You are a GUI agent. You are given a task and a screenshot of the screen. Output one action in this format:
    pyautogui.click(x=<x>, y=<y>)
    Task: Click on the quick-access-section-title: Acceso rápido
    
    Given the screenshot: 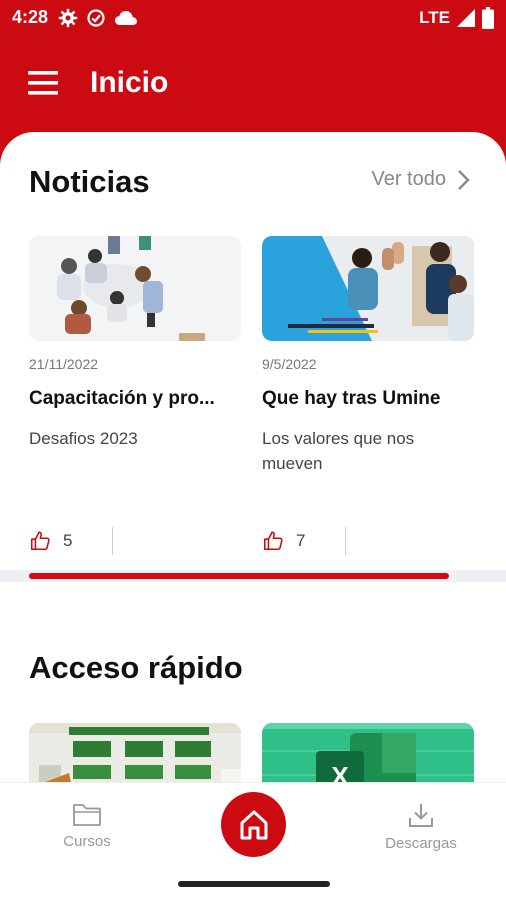 What is the action you would take?
    pyautogui.click(x=136, y=667)
    